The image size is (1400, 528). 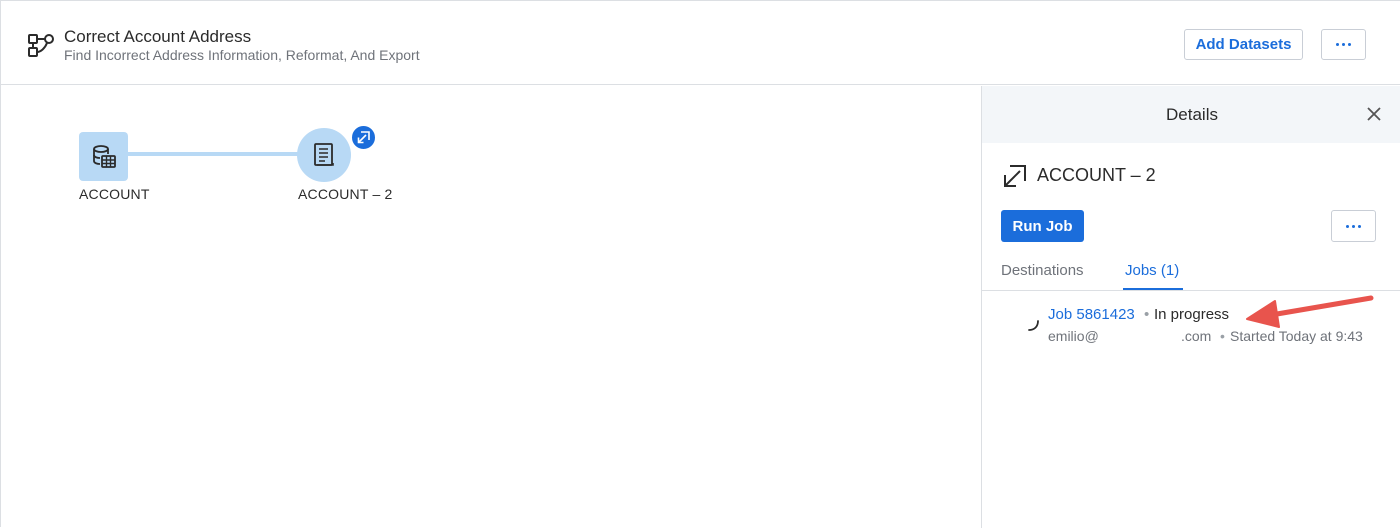 I want to click on dataset-icon, so click(x=104, y=156).